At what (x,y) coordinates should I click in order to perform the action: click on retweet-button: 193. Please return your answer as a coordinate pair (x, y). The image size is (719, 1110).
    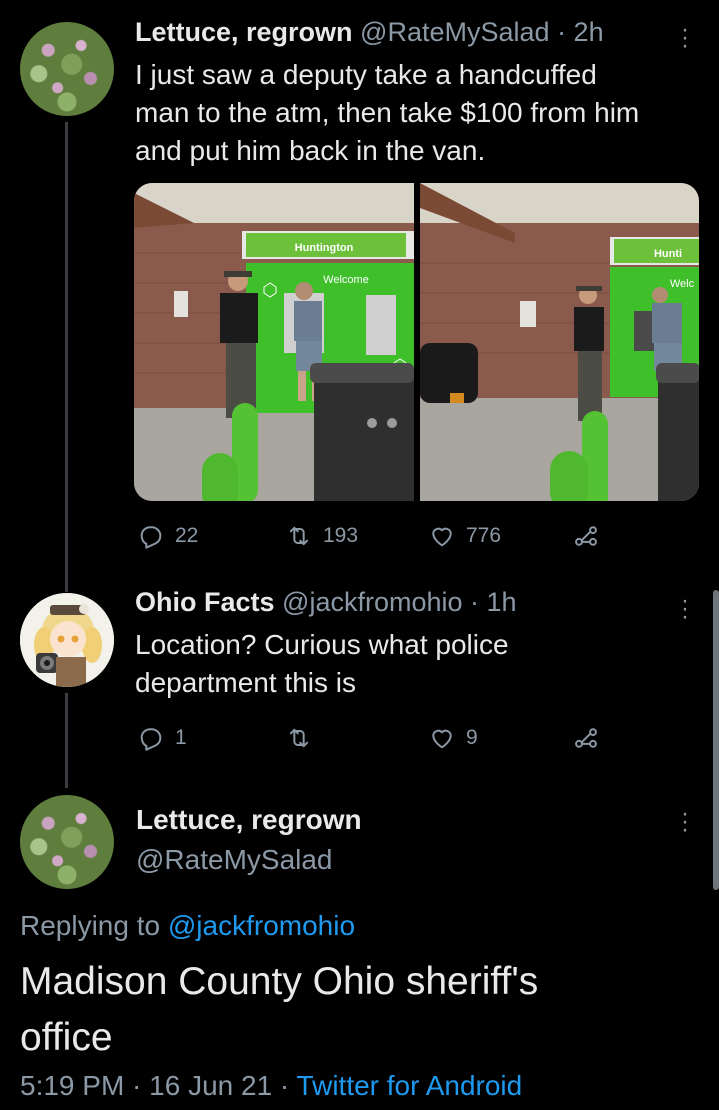
    Looking at the image, I should click on (321, 536).